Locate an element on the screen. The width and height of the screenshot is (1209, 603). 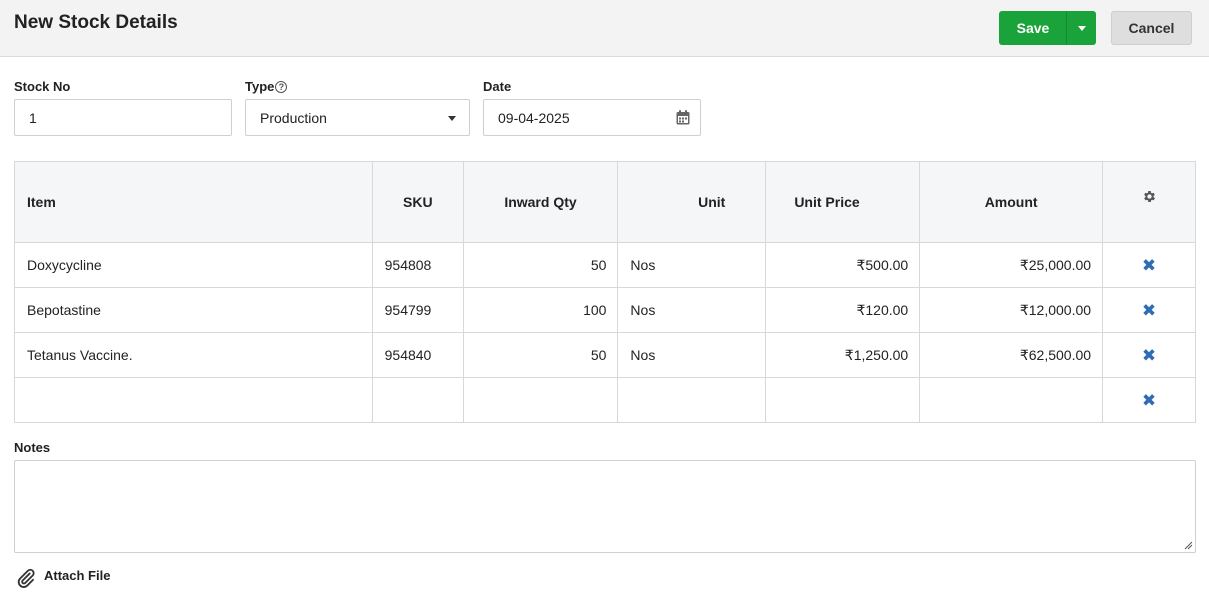
cancel-button: Cancel is located at coordinates (1151, 28).